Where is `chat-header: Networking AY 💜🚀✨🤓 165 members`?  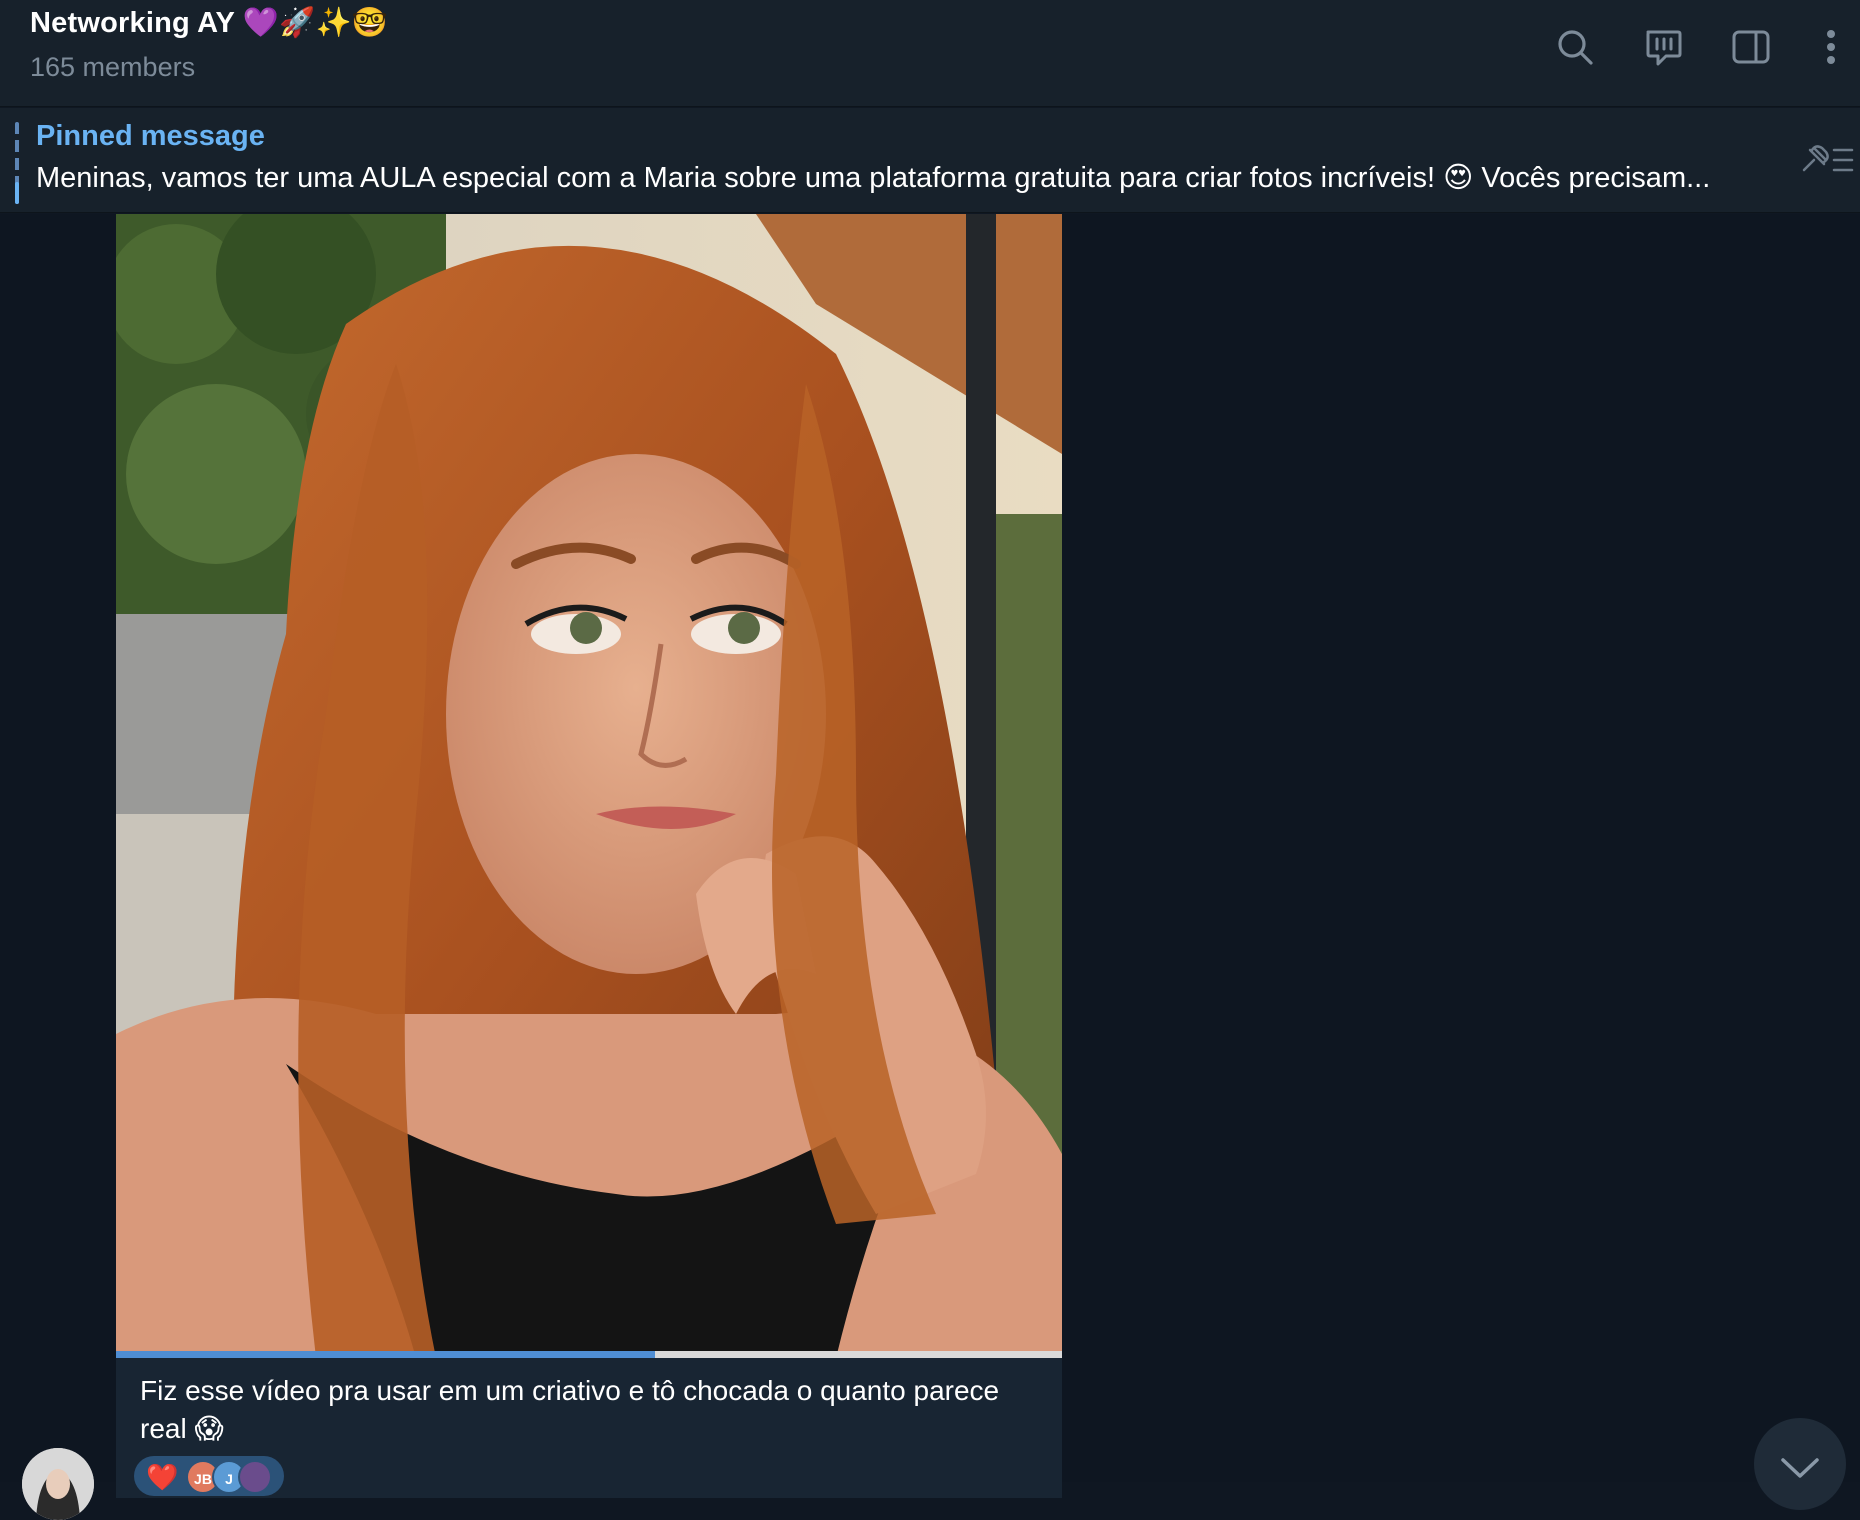 chat-header: Networking AY 💜🚀✨🤓 165 members is located at coordinates (930, 53).